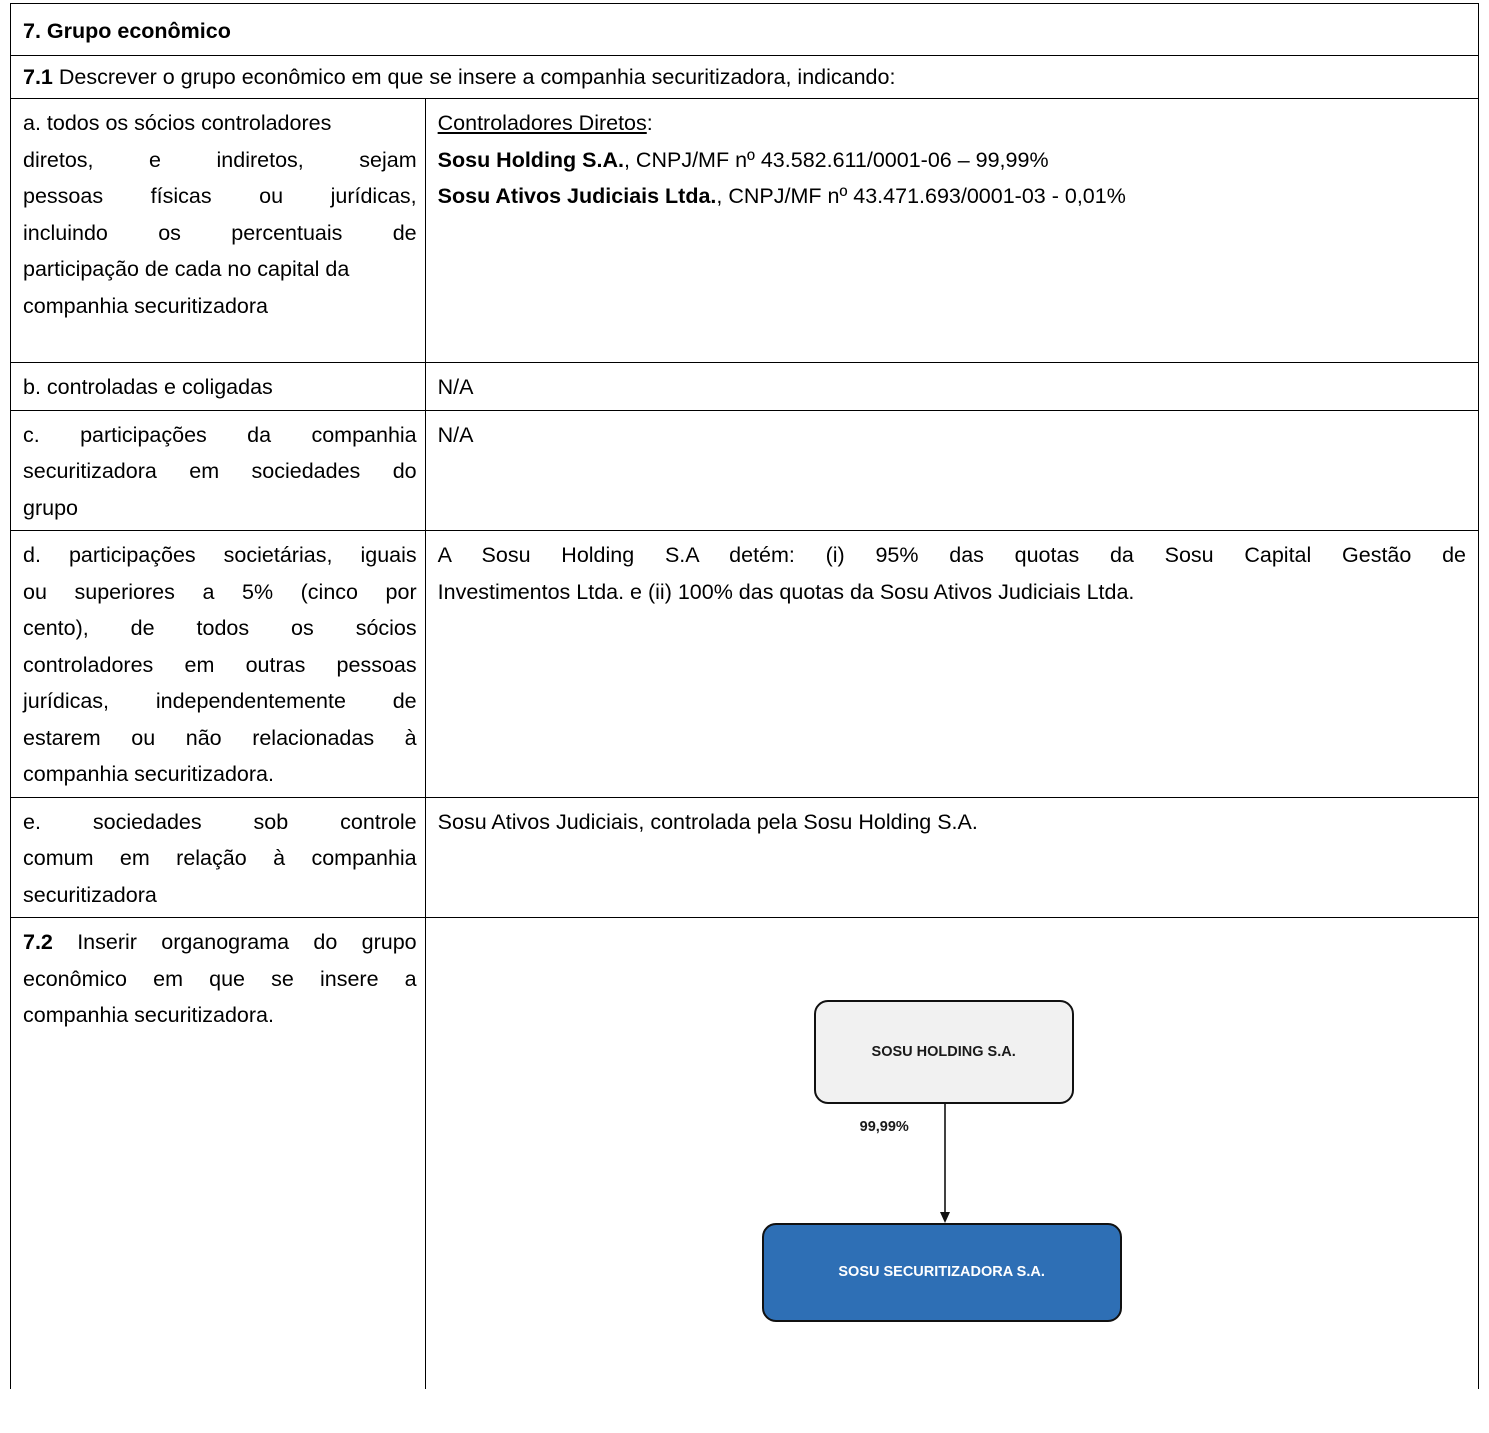 This screenshot has height=1433, width=1489. What do you see at coordinates (220, 737) in the screenshot?
I see `row-d-label-line: estarem ou não relacionadas à` at bounding box center [220, 737].